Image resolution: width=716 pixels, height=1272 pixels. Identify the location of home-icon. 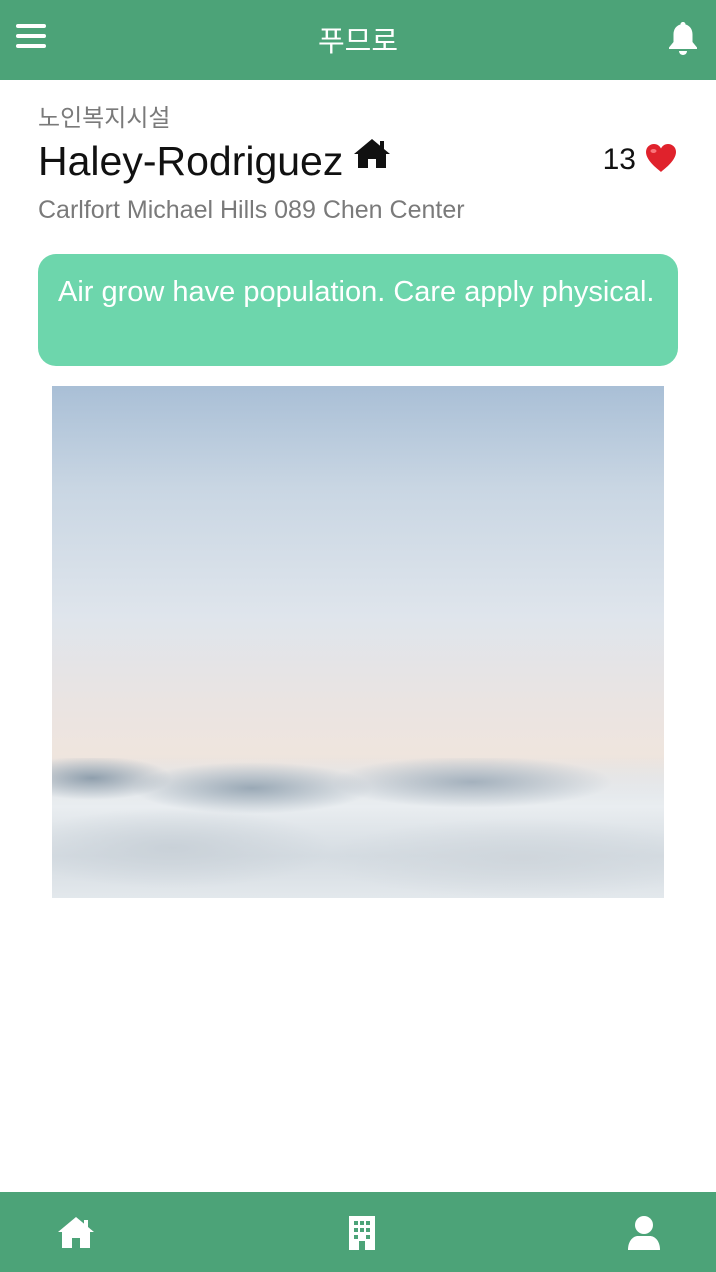
(76, 1233).